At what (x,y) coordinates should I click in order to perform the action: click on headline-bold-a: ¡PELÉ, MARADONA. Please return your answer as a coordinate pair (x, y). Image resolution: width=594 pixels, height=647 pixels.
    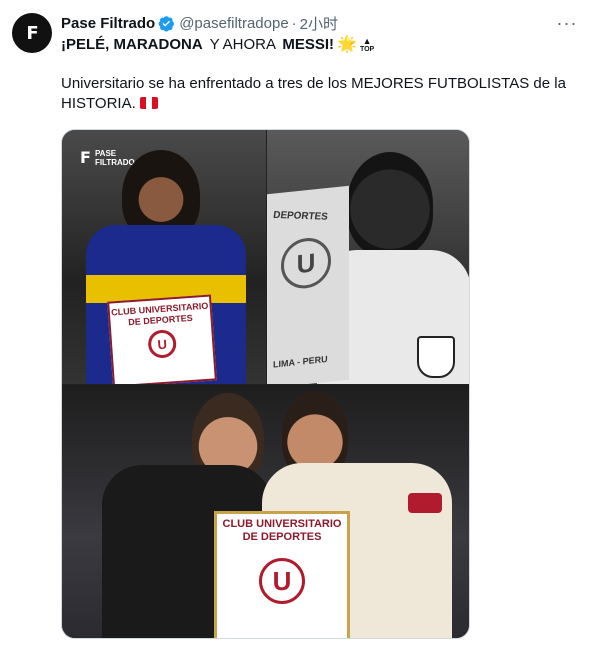
    Looking at the image, I should click on (132, 44).